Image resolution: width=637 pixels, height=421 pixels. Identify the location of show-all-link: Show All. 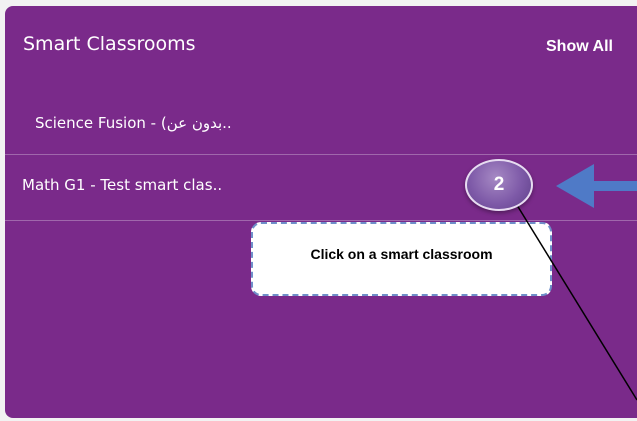
(579, 47).